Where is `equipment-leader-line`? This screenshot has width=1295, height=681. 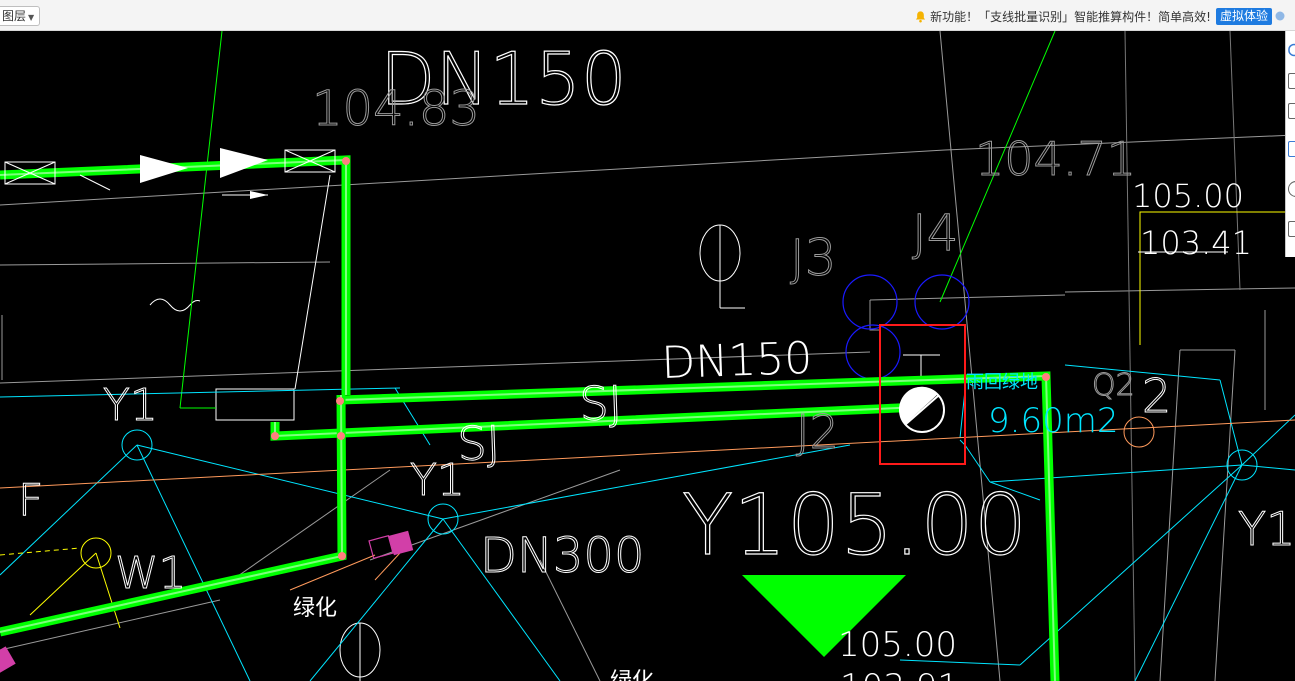
equipment-leader-line is located at coordinates (312, 282).